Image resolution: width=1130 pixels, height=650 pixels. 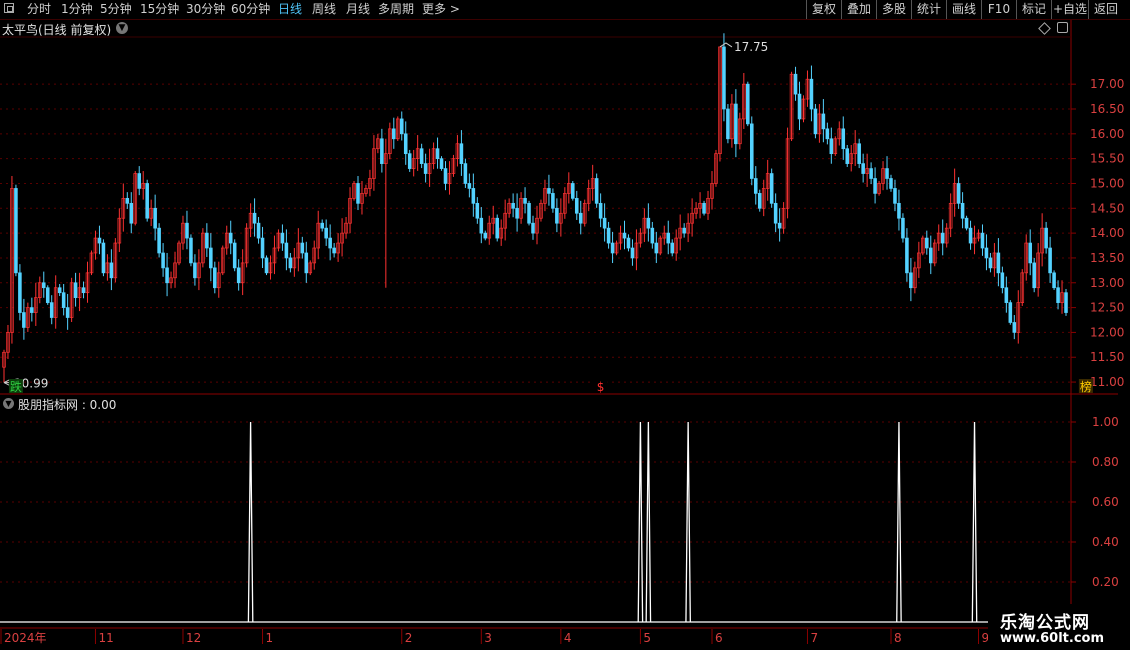 What do you see at coordinates (998, 9) in the screenshot?
I see `f10-button: F10` at bounding box center [998, 9].